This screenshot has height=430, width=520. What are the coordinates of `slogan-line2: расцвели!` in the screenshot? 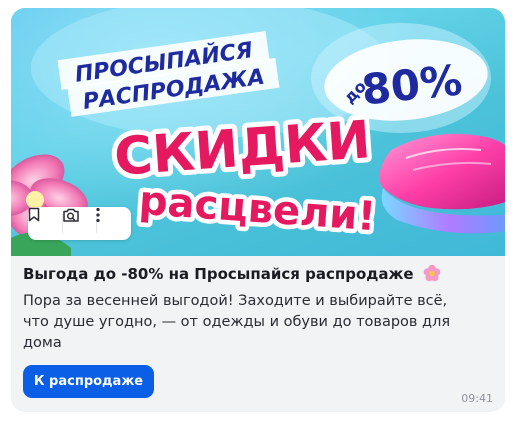 It's located at (258, 209).